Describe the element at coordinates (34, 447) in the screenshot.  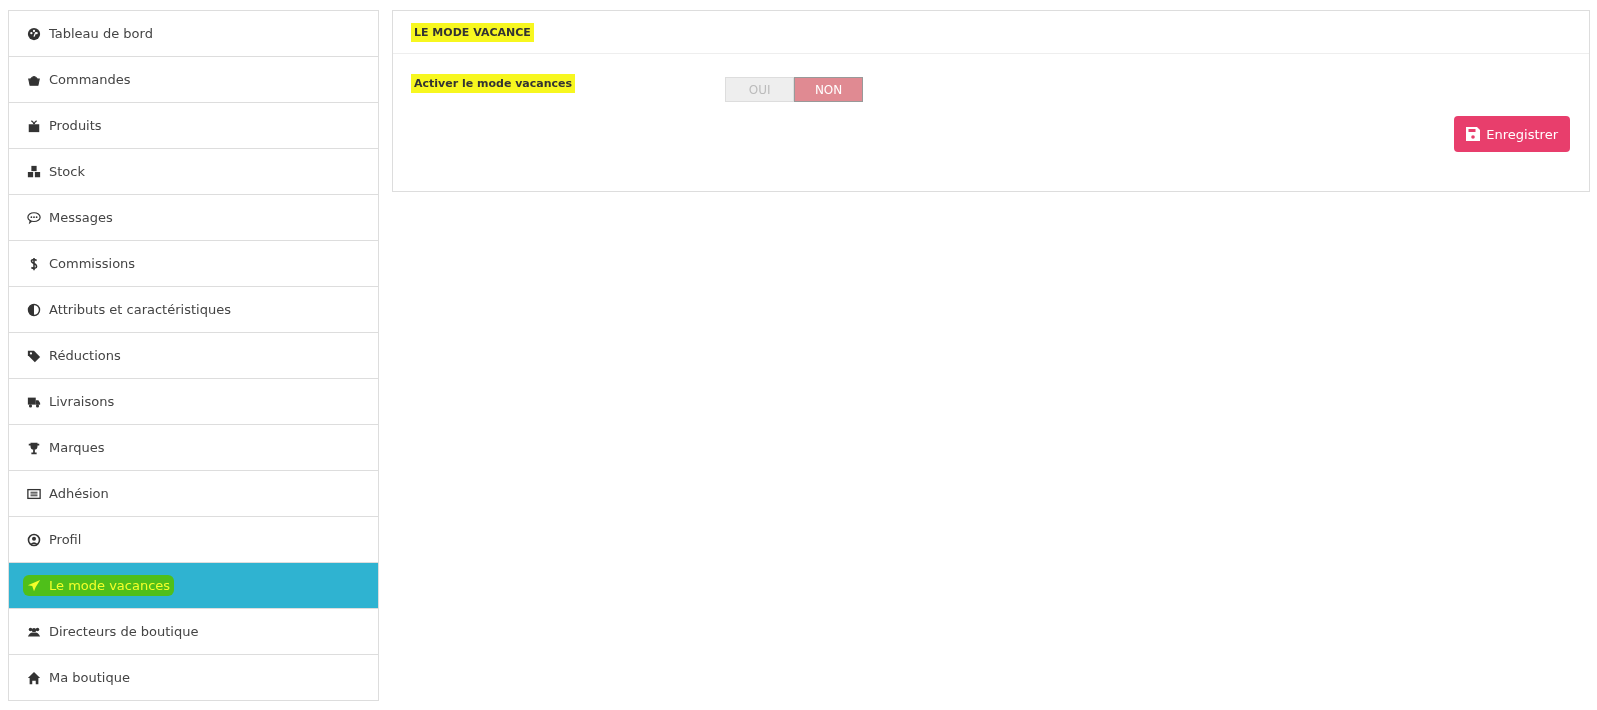
I see `trophy-icon` at that location.